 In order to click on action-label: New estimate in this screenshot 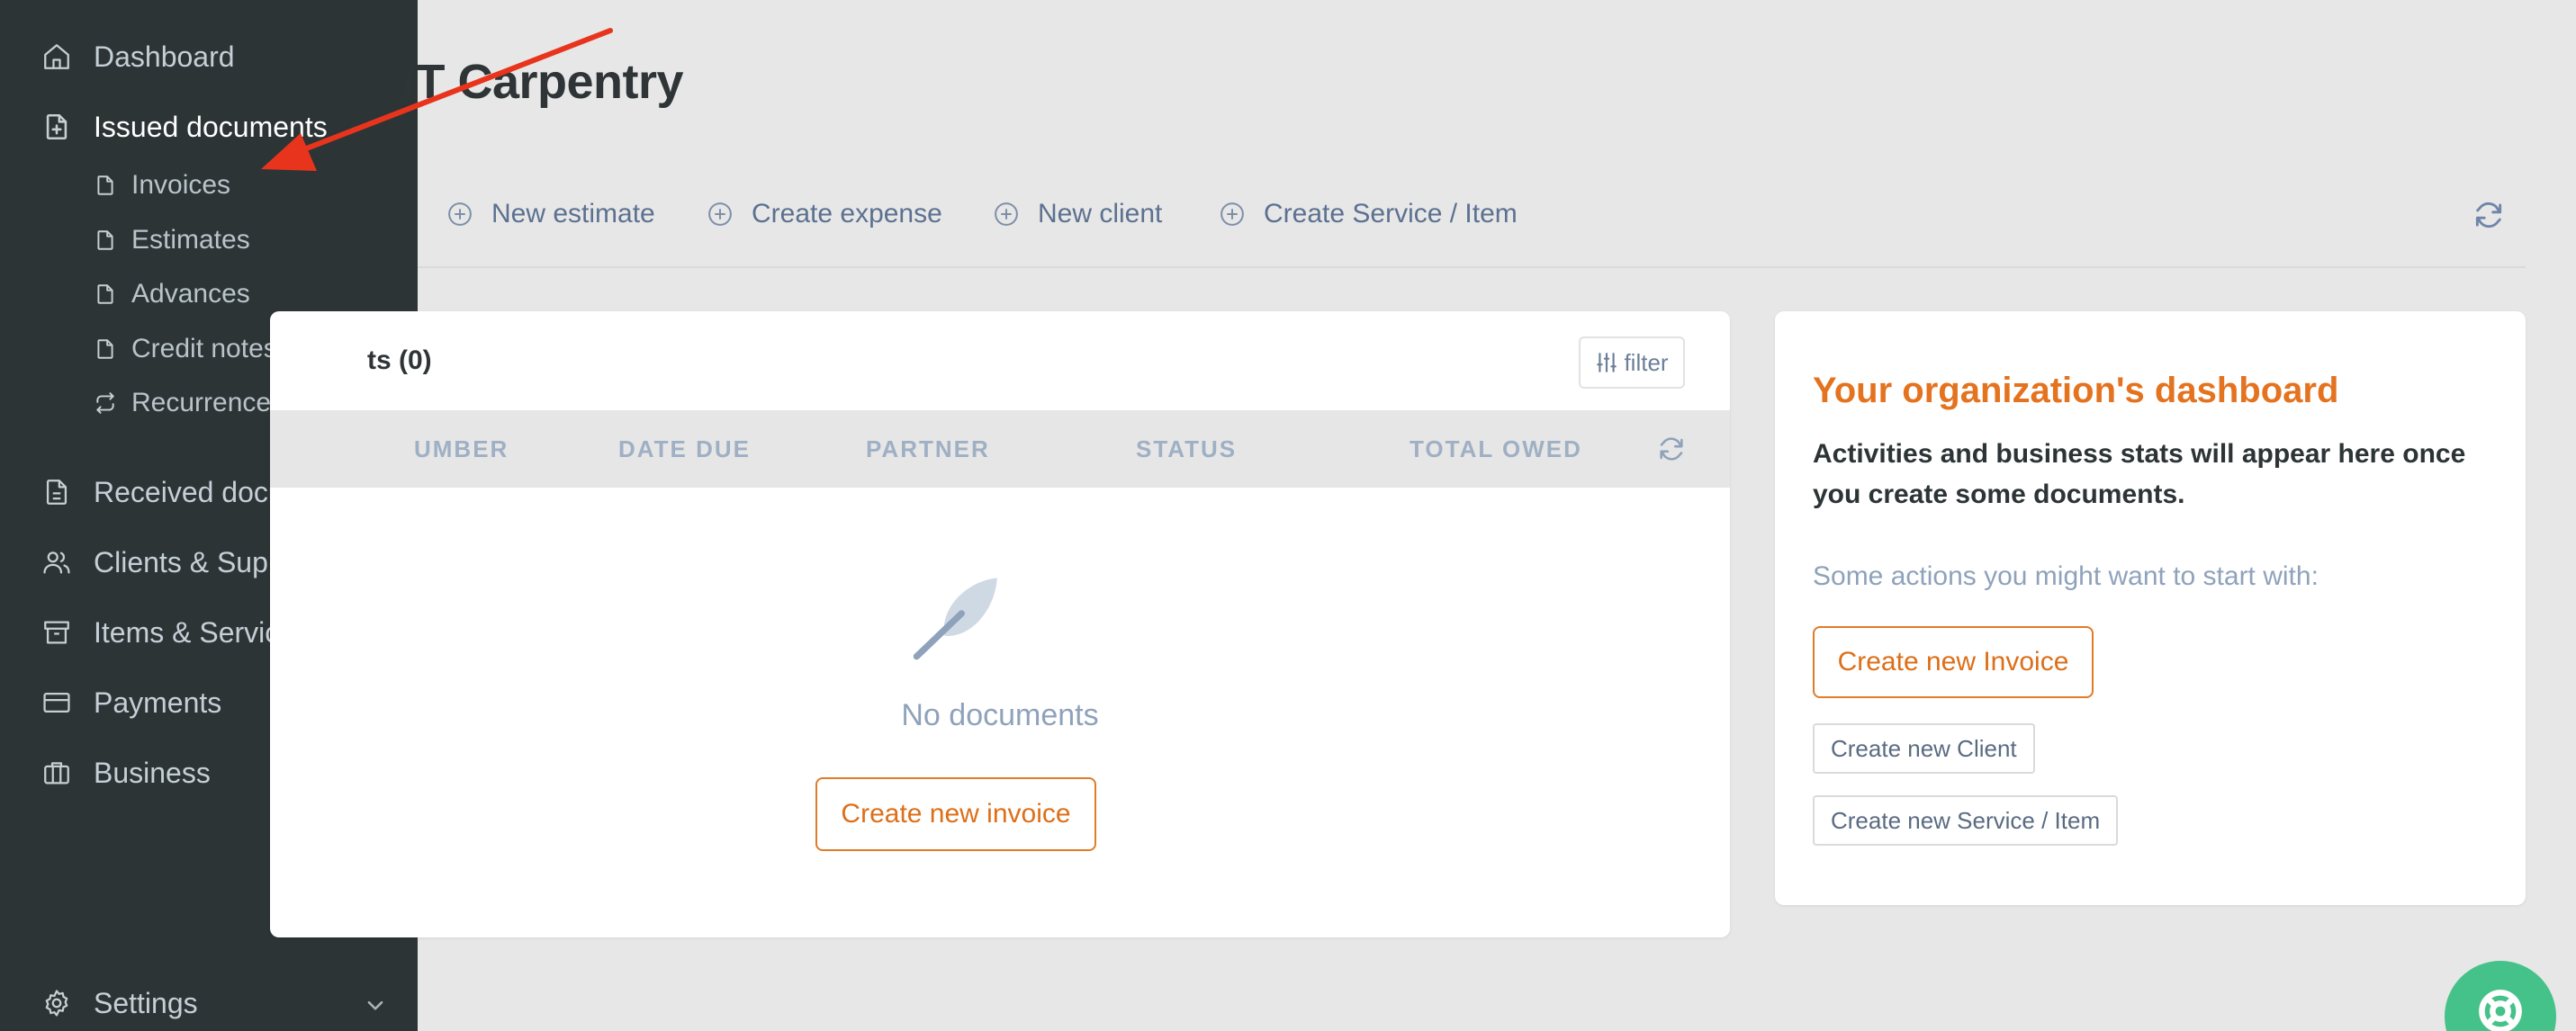, I will do `click(573, 214)`.